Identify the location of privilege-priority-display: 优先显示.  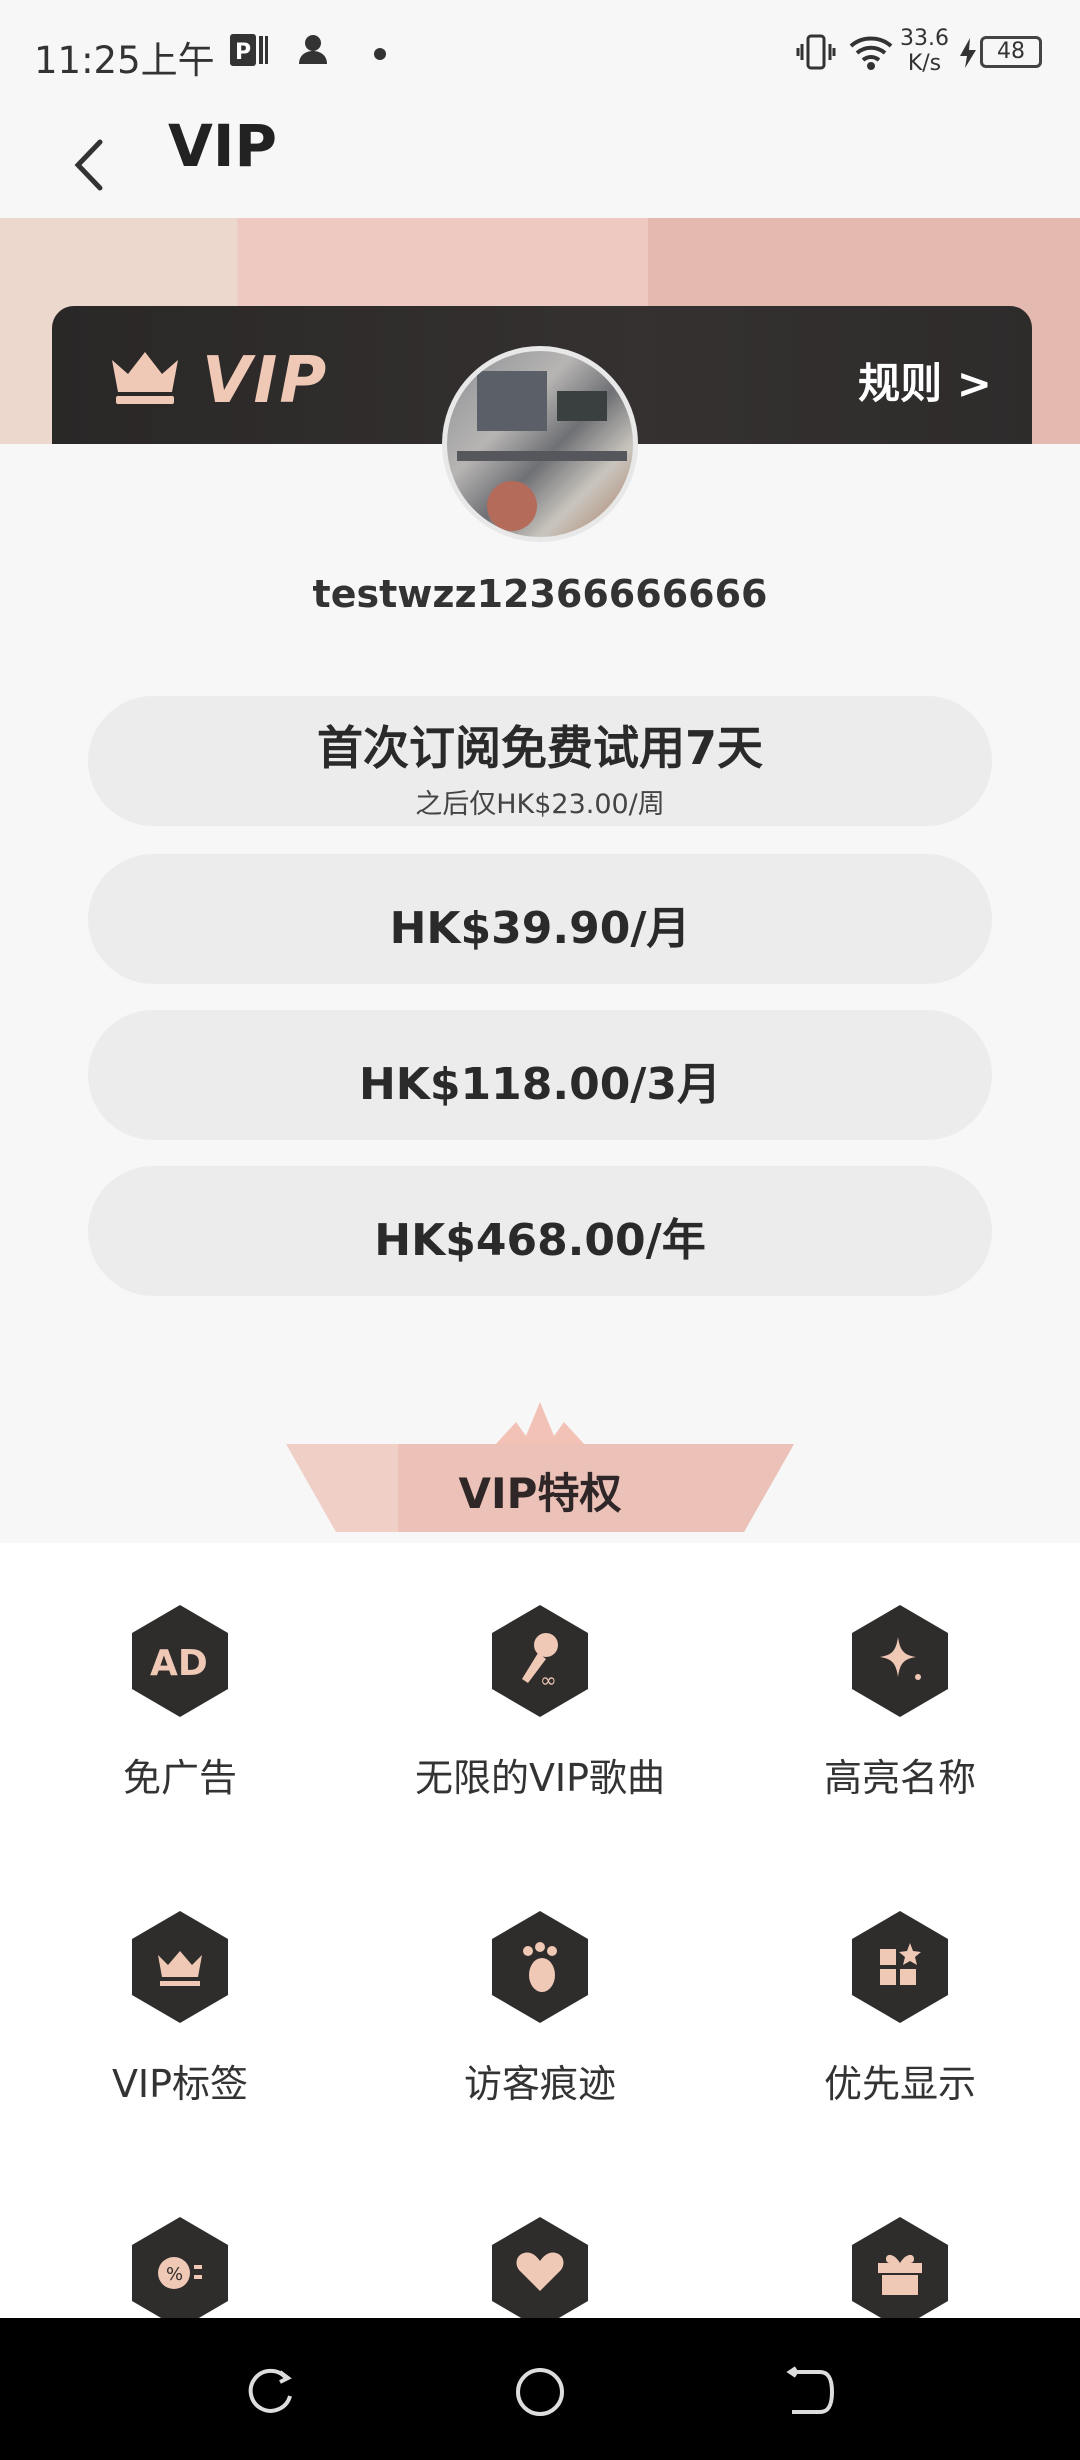
(900, 2008).